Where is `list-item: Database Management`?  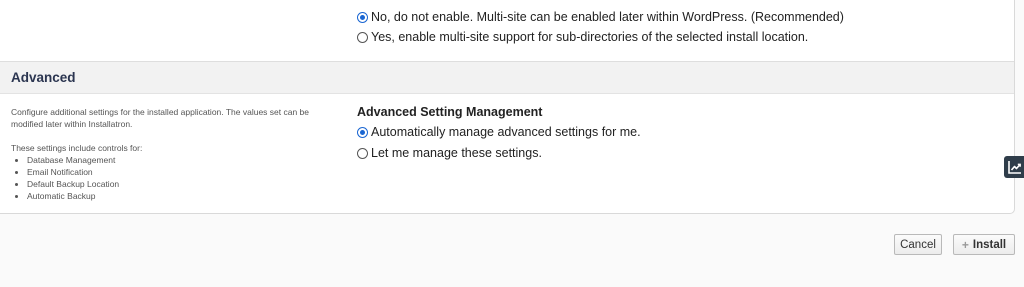 list-item: Database Management is located at coordinates (181, 160).